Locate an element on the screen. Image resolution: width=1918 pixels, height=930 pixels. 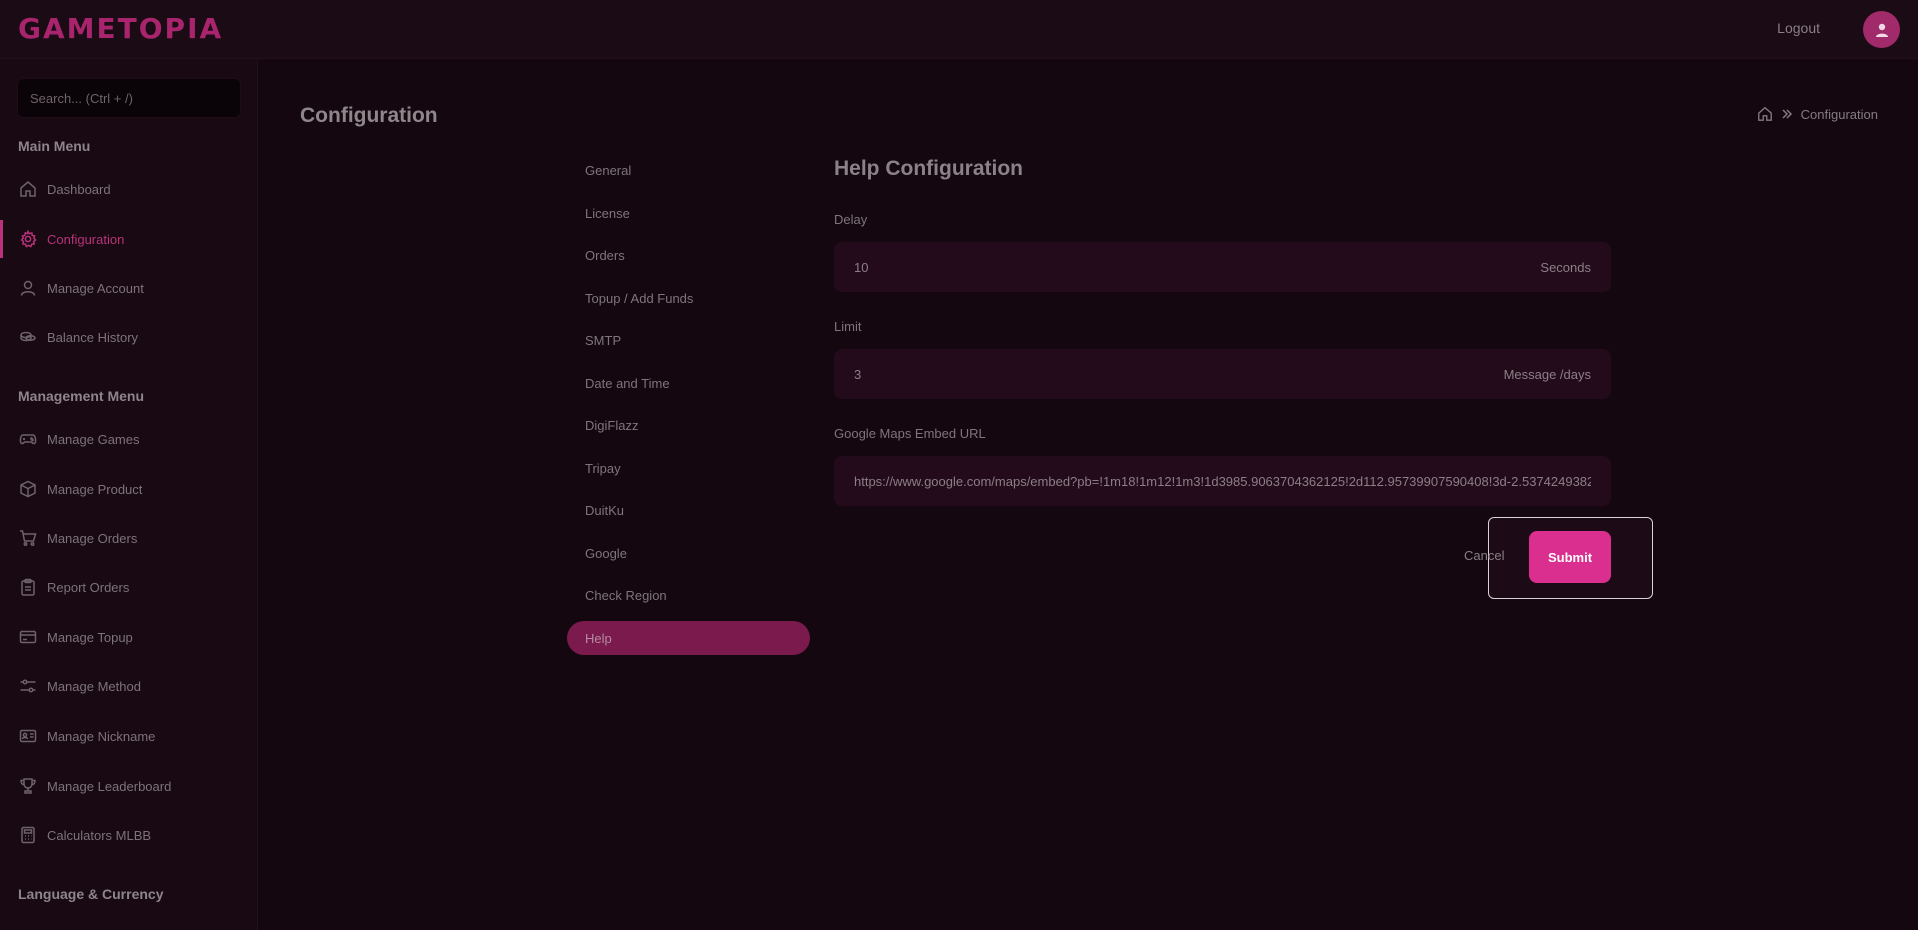
double-chevron-right-icon is located at coordinates (1787, 114).